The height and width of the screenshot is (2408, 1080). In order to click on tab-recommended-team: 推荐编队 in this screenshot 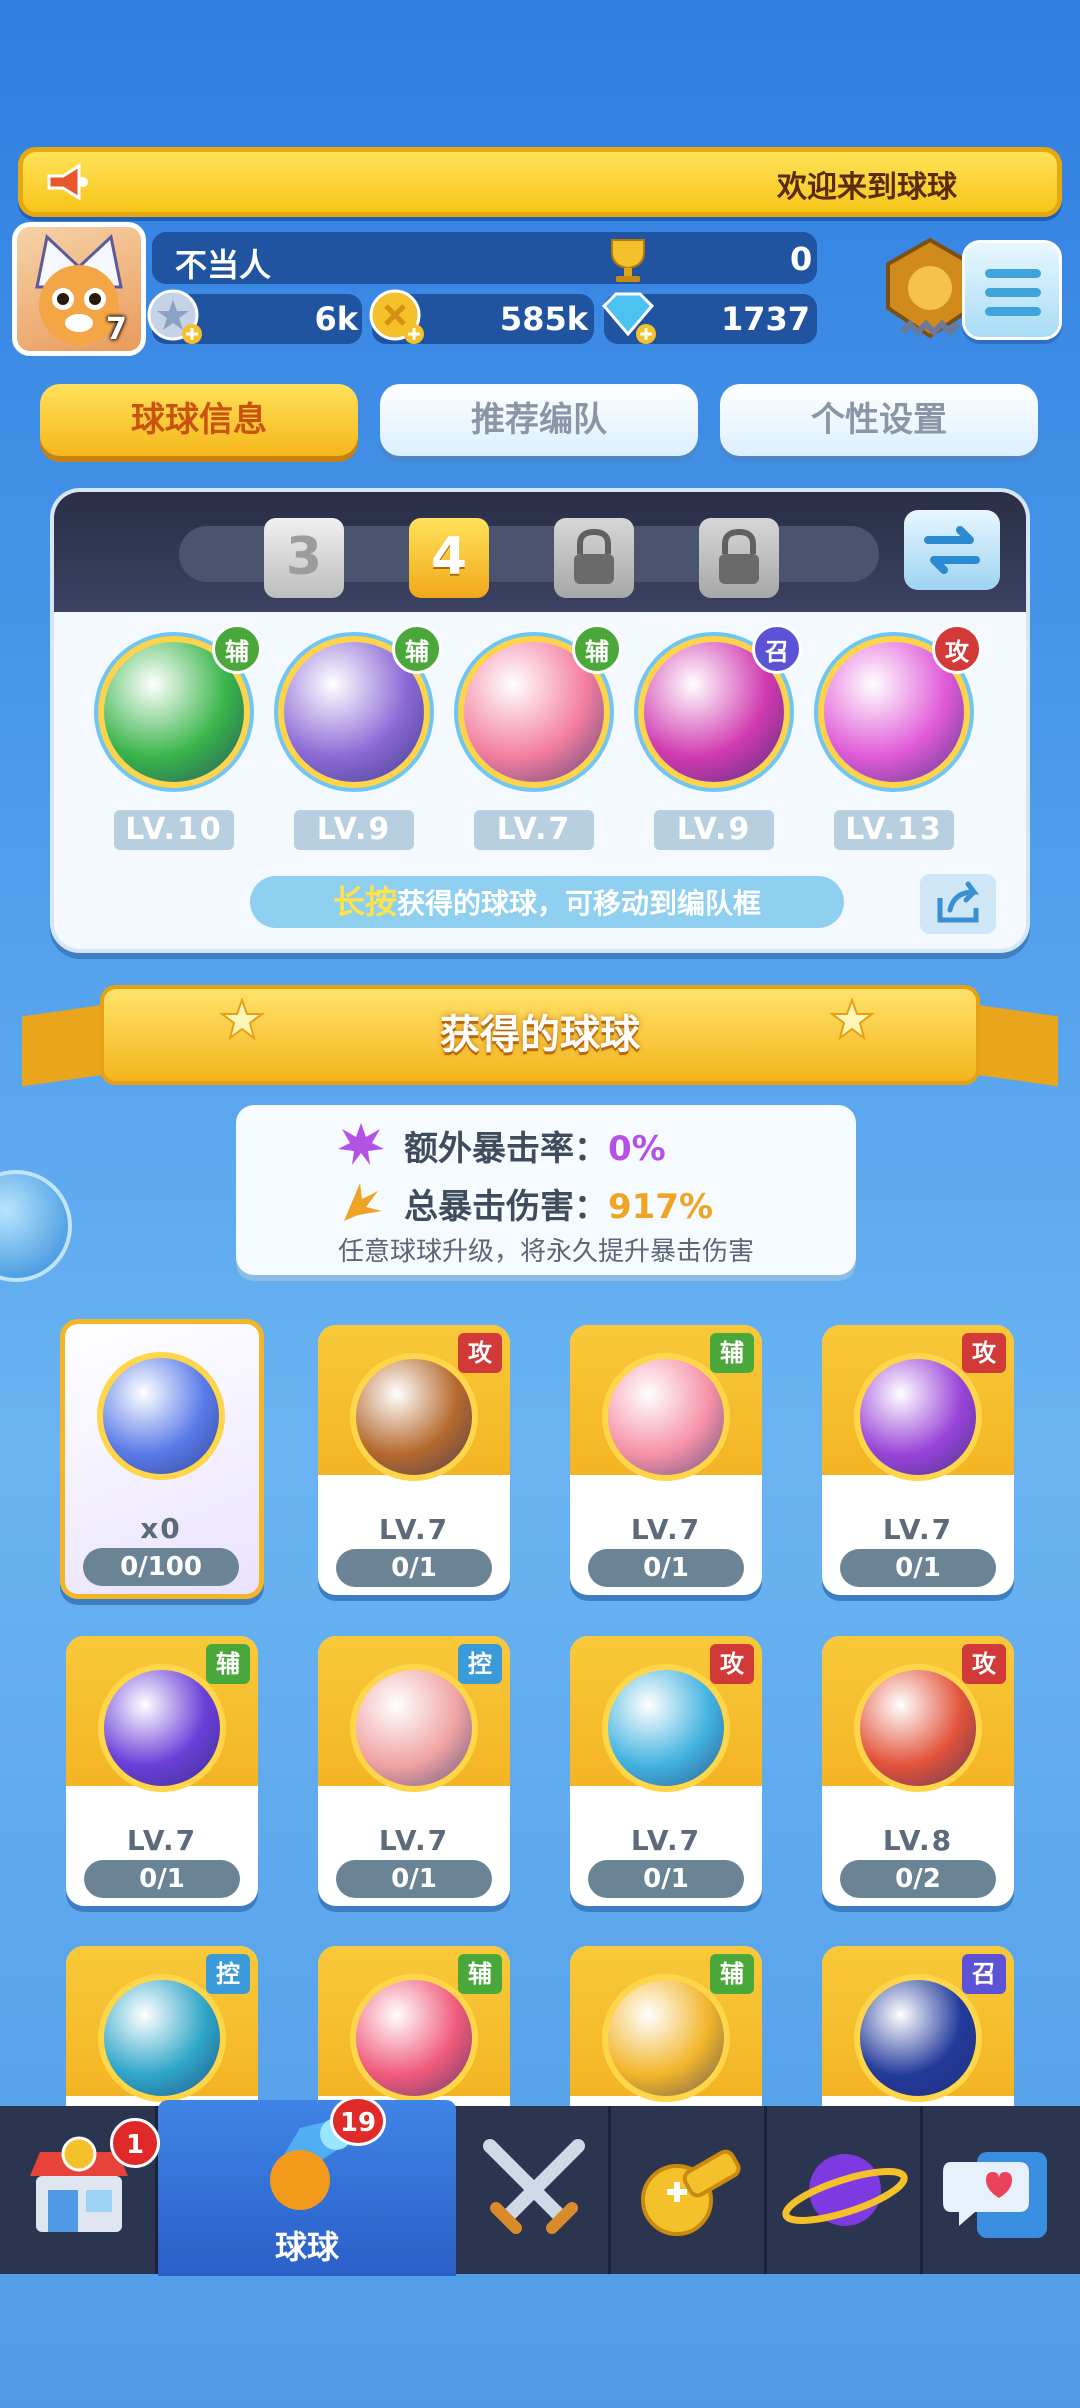, I will do `click(539, 420)`.